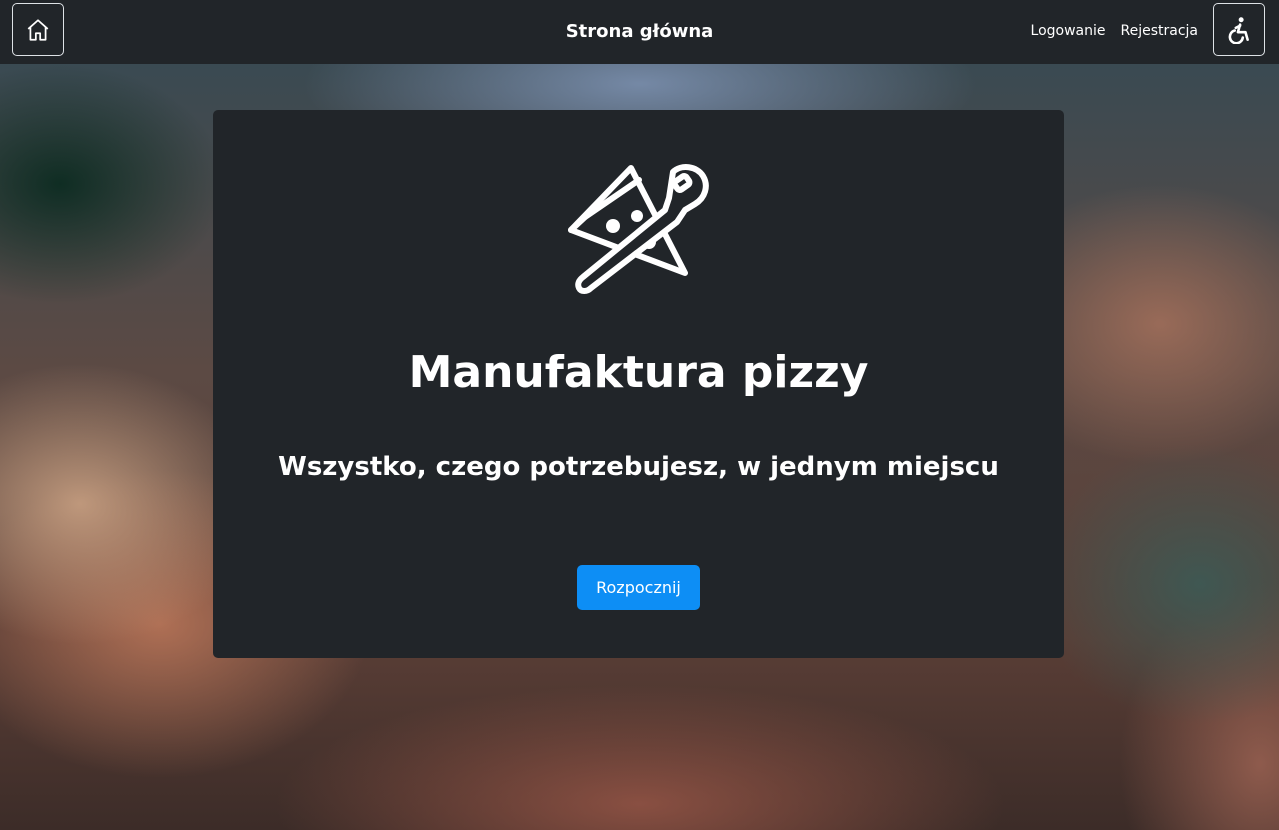 The height and width of the screenshot is (830, 1279). I want to click on auth-links: Logowanie Rejestracja, so click(1114, 31).